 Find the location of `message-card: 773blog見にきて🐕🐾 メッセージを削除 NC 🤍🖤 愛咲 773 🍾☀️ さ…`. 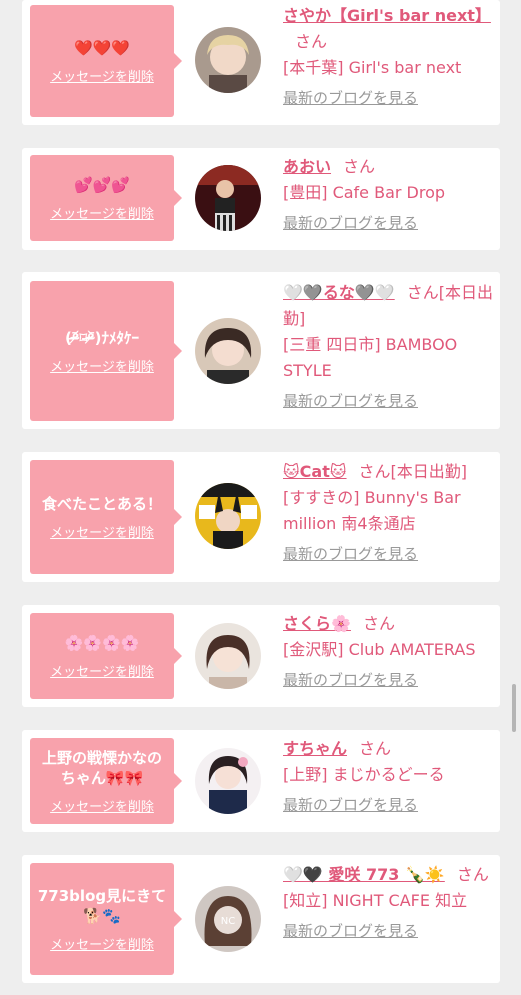

message-card: 773blog見にきて🐕🐾 メッセージを削除 NC 🤍🖤 愛咲 773 🍾☀️ さ… is located at coordinates (261, 919).